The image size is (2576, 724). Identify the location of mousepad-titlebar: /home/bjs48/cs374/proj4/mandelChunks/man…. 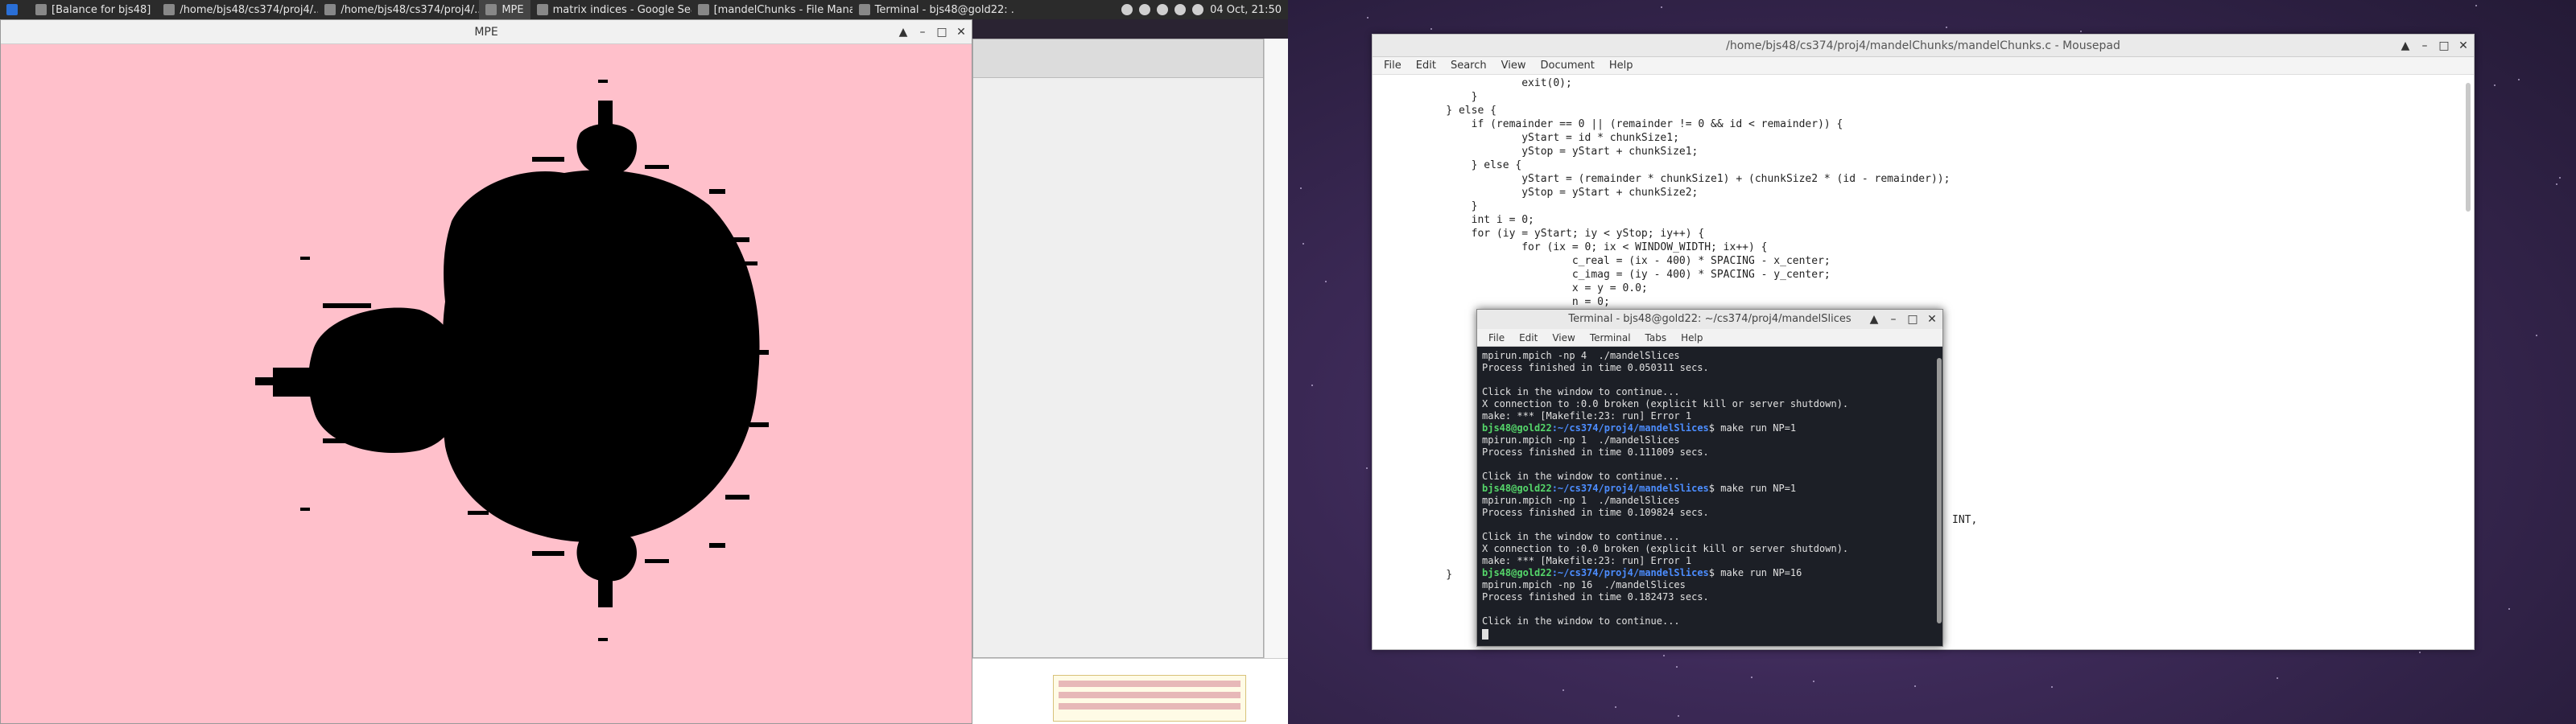
(1923, 46).